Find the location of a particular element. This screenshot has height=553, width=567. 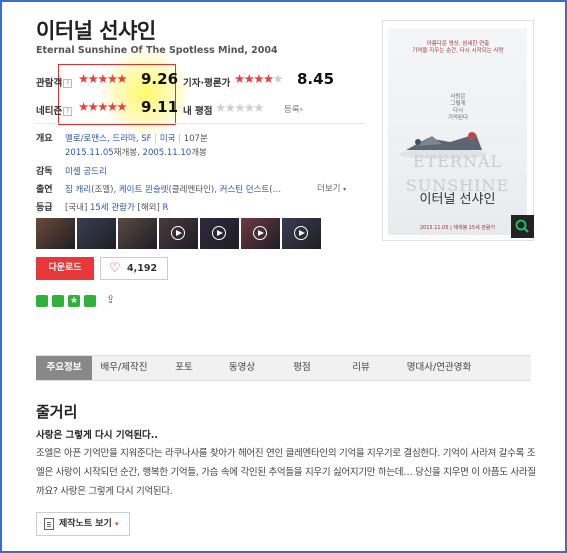

director-label: 감독 is located at coordinates (44, 172).